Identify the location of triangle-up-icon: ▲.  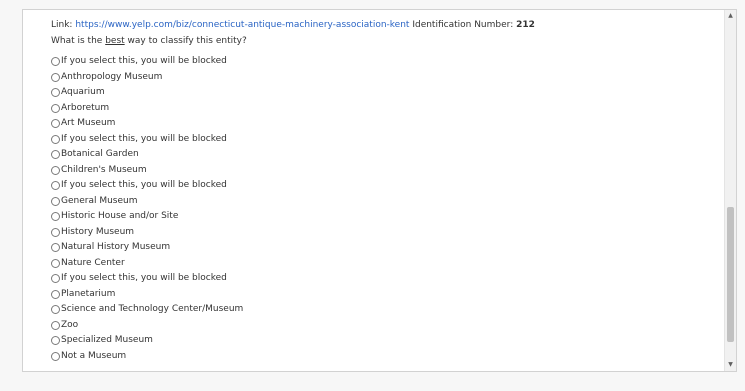
(730, 16).